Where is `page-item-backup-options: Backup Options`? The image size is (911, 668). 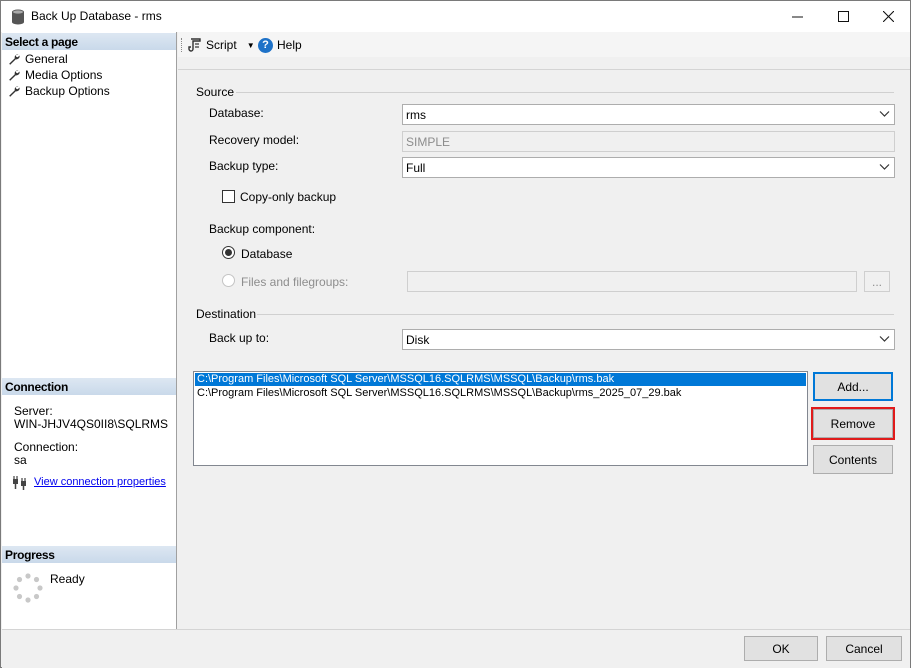
page-item-backup-options: Backup Options is located at coordinates (59, 91).